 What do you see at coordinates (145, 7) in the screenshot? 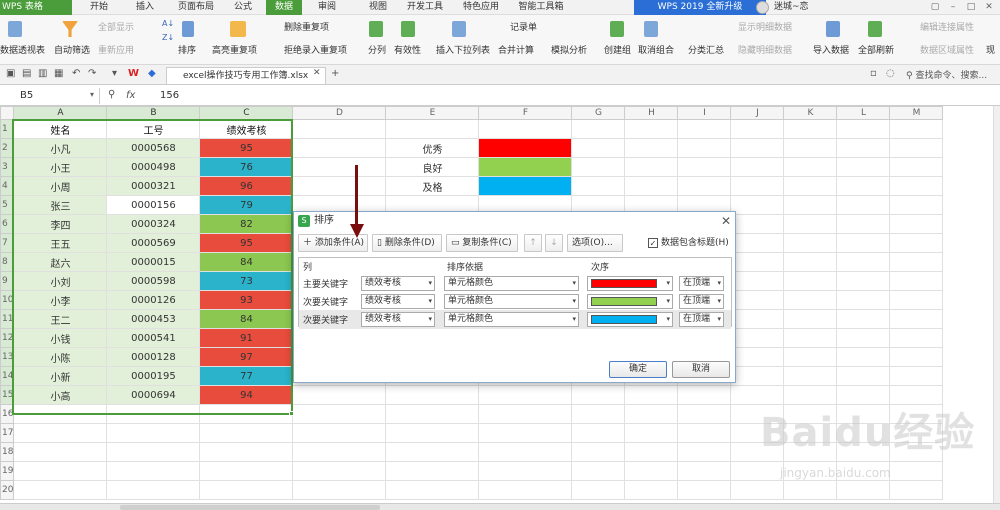
I see `tab-1: 插入` at bounding box center [145, 7].